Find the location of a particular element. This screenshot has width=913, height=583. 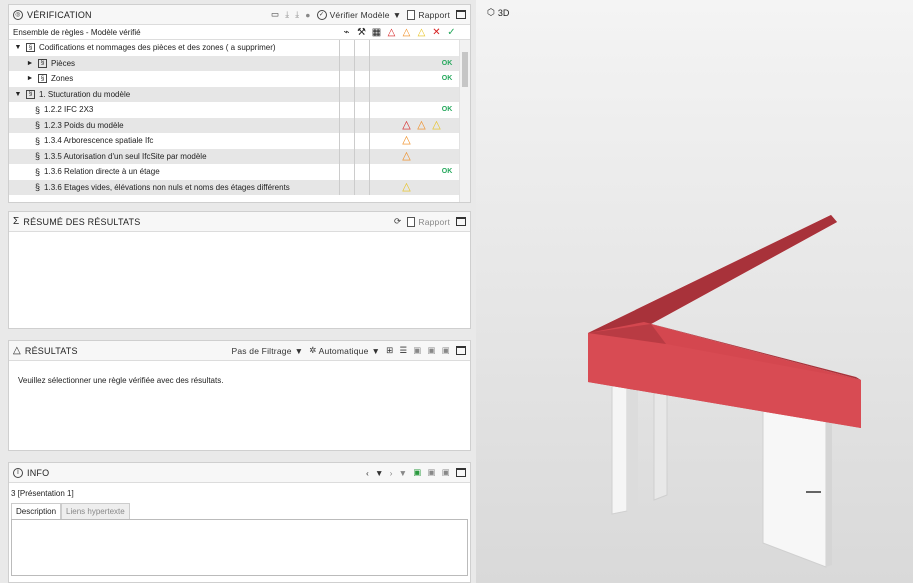

report-button: Rapport is located at coordinates (428, 14).